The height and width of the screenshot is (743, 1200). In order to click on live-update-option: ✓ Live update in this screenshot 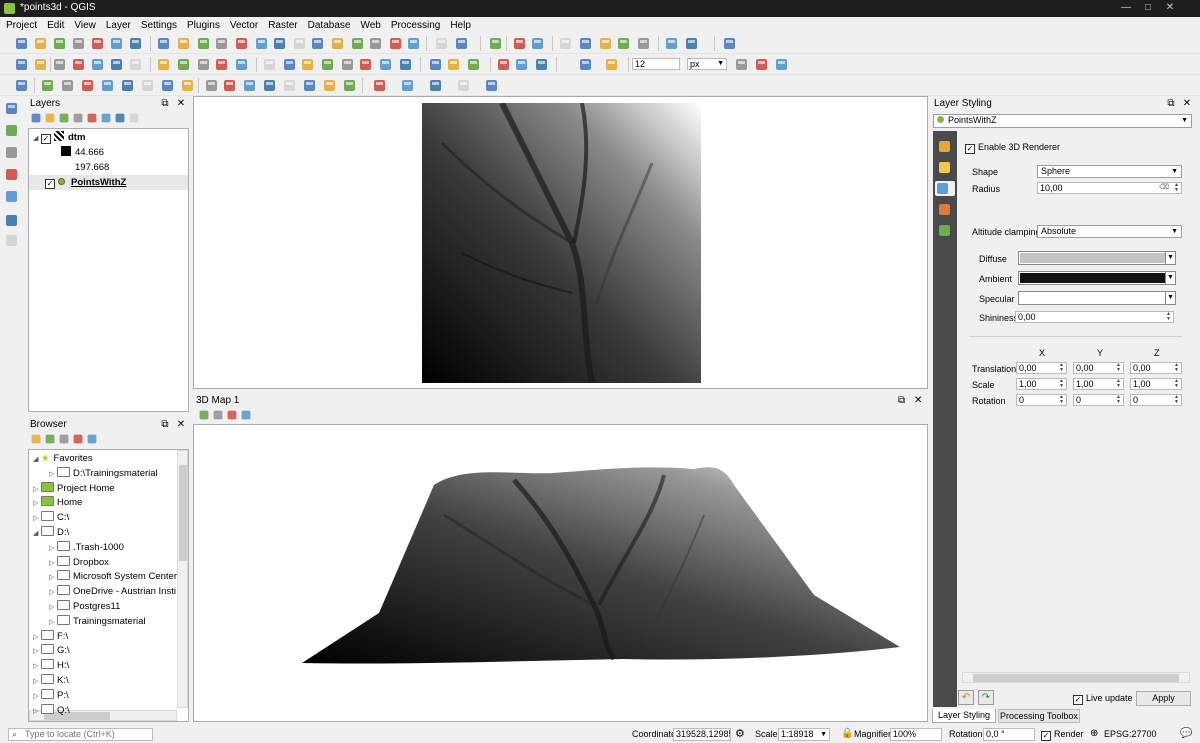, I will do `click(1103, 699)`.